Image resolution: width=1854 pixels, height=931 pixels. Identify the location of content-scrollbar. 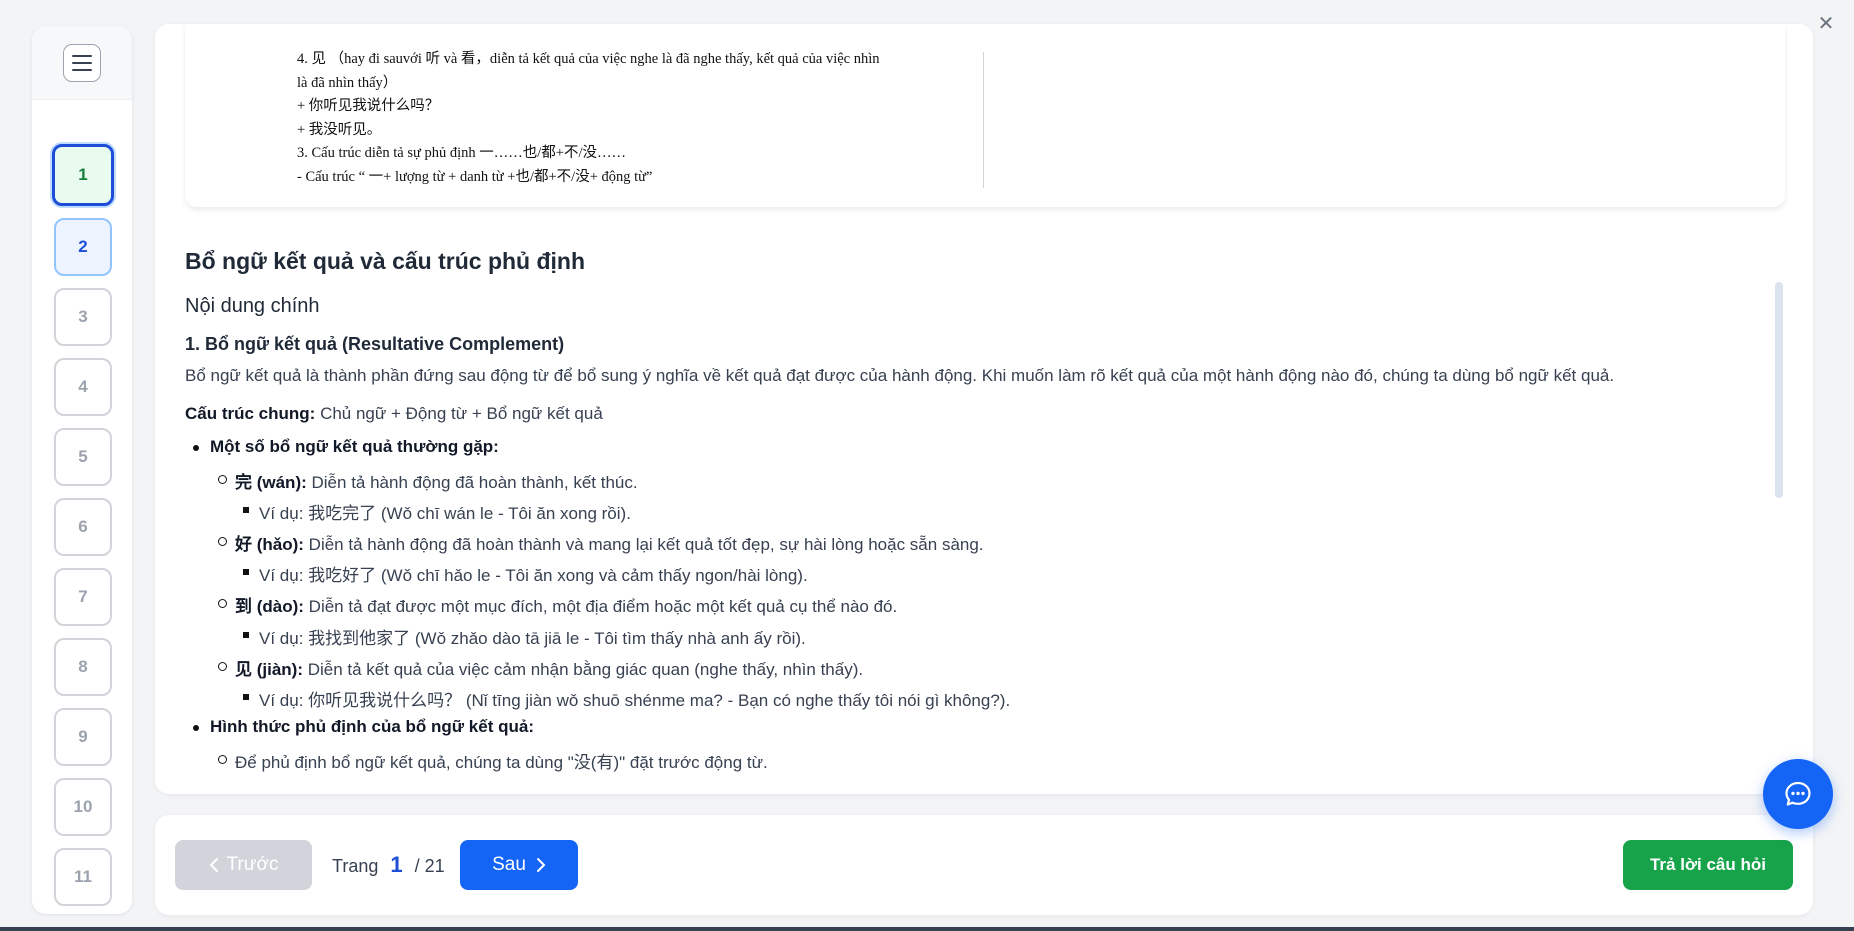
(1779, 390).